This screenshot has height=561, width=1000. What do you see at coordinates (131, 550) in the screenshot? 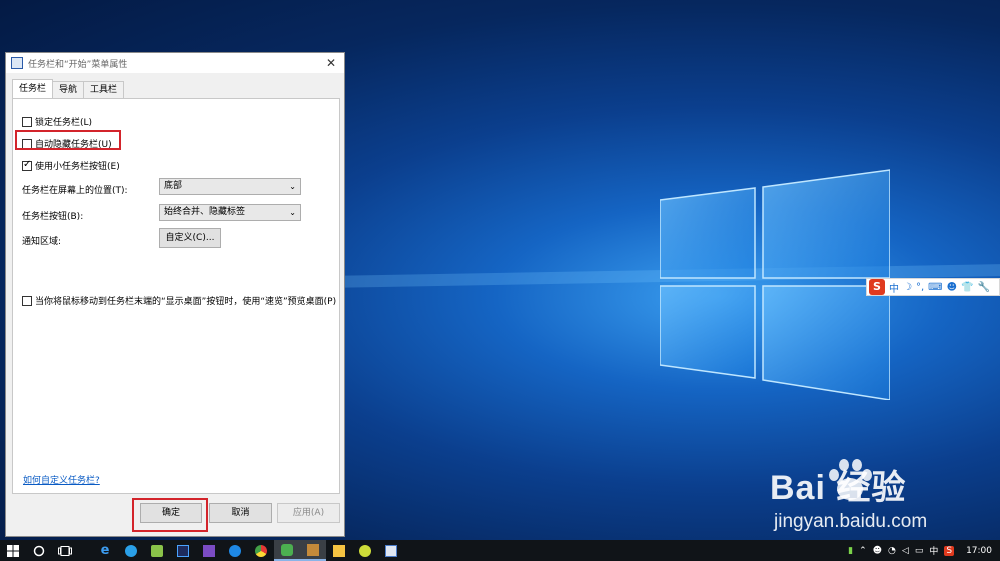
I see `browser-icon` at bounding box center [131, 550].